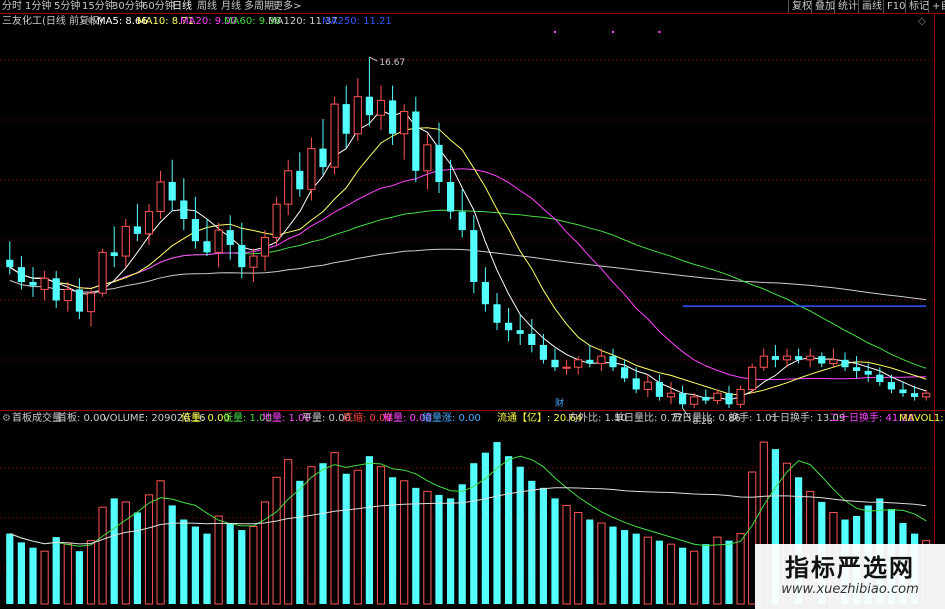  What do you see at coordinates (559, 403) in the screenshot?
I see `finance-marker: 财` at bounding box center [559, 403].